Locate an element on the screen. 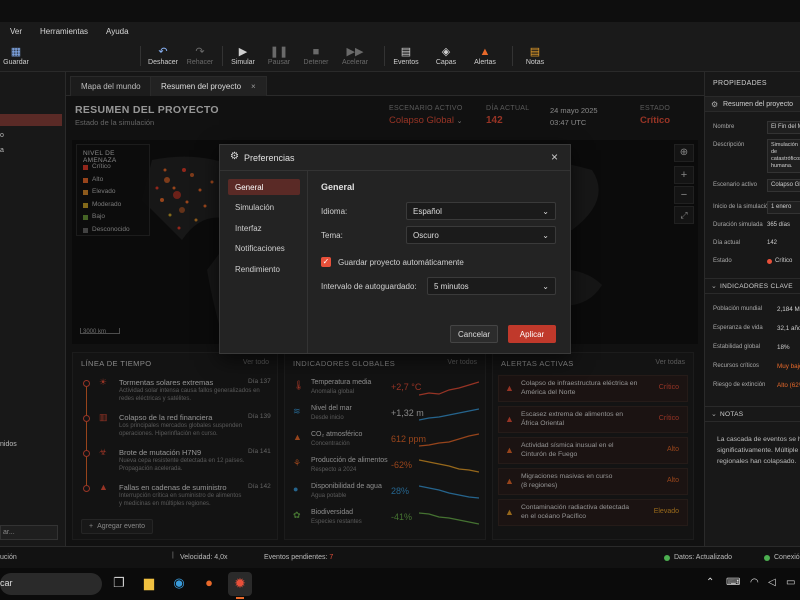 Image resolution: width=800 pixels, height=600 pixels. dialog-nav-item-interfaz: Interfaz is located at coordinates (264, 228).